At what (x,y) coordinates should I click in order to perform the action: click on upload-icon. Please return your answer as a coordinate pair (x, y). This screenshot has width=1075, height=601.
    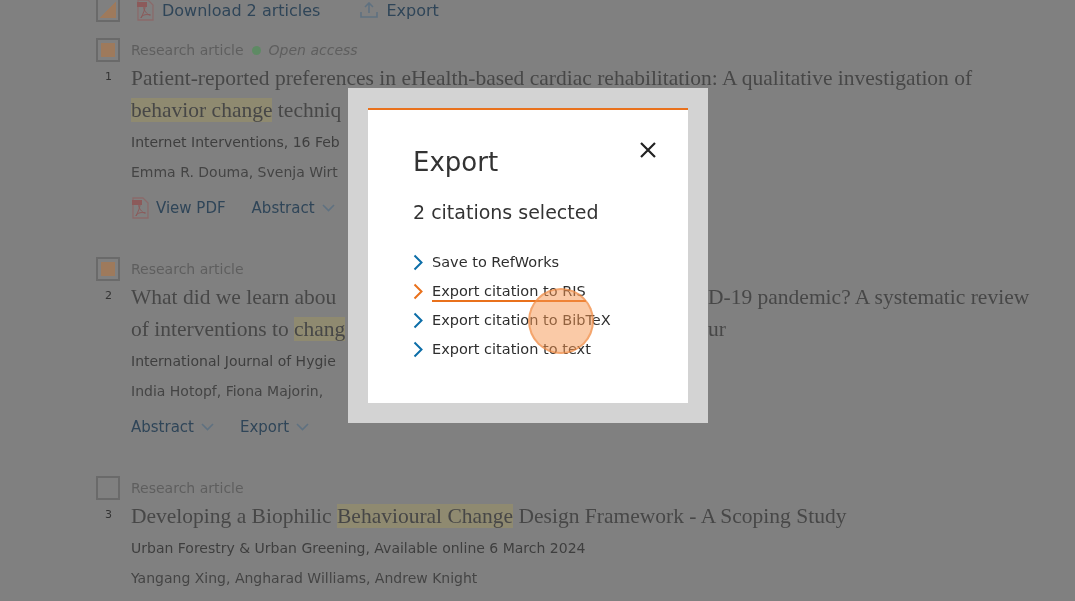
    Looking at the image, I should click on (369, 10).